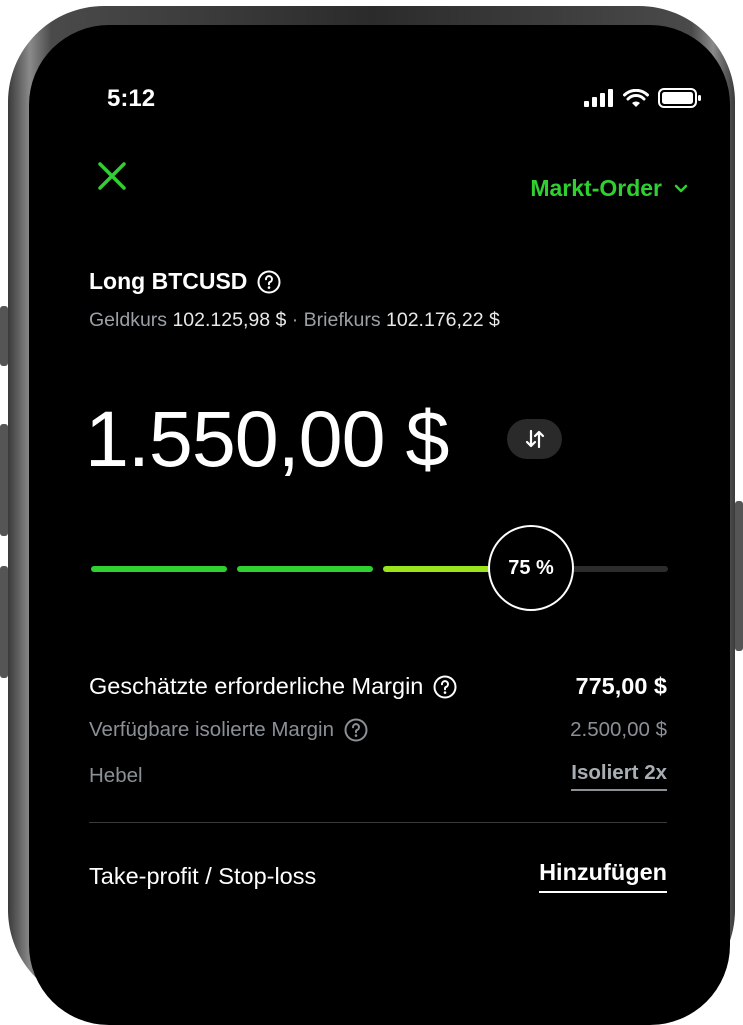  I want to click on add-tpsl-button: Hinzufügen, so click(603, 876).